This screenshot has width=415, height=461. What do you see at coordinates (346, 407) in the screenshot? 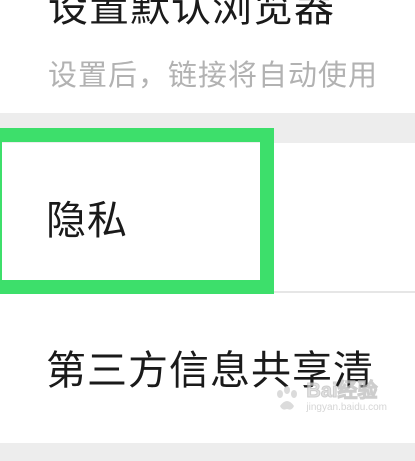
I see `watermark-url: jingyan.baidu.com` at bounding box center [346, 407].